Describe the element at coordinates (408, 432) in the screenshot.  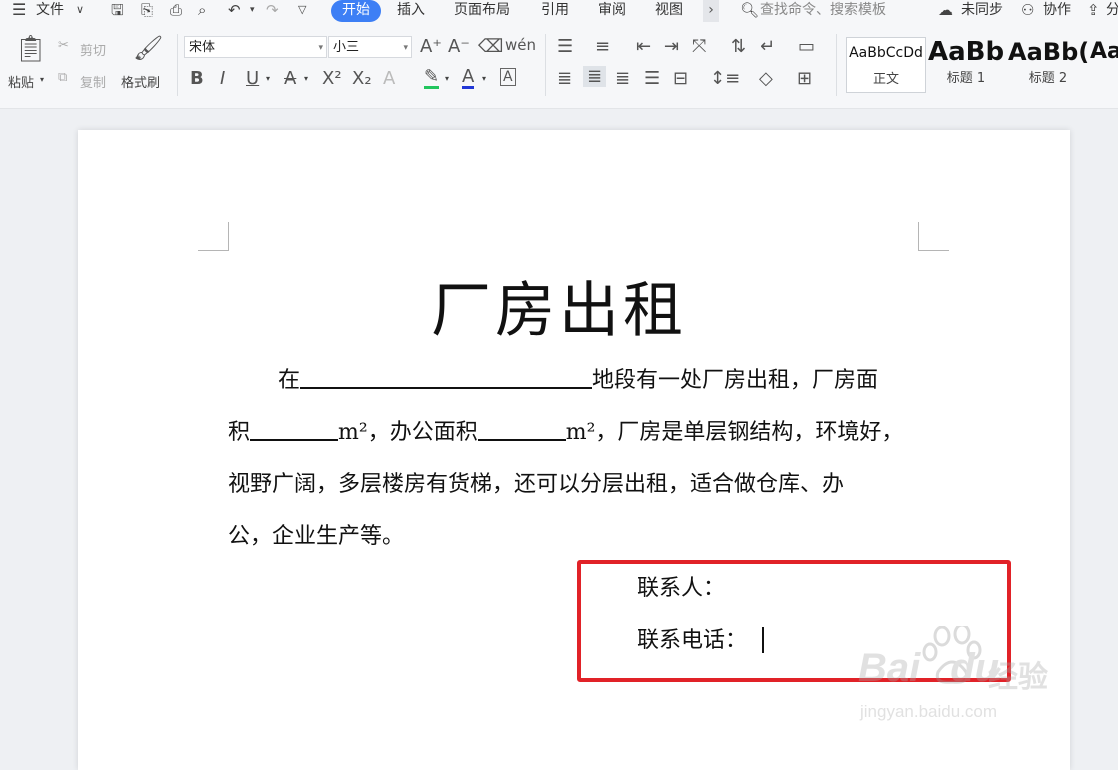
I see `text-run: m²，办公面积` at that location.